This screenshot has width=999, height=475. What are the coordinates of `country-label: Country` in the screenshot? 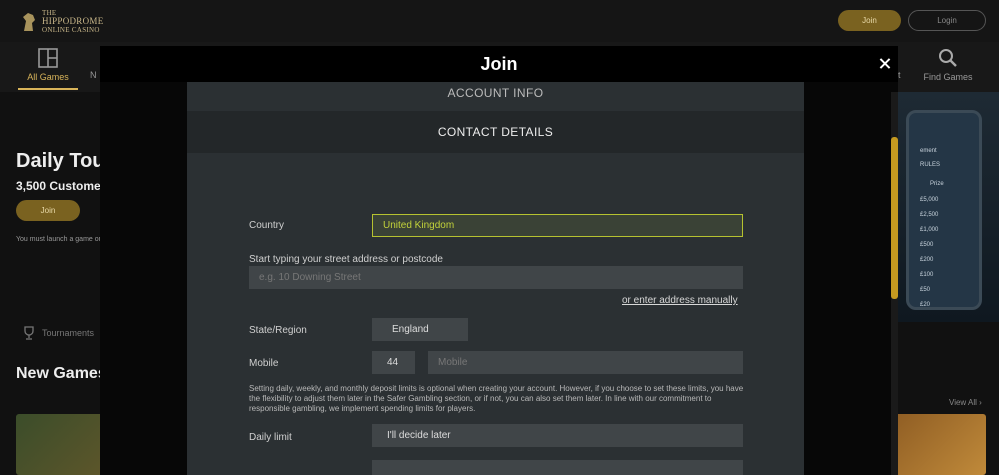 It's located at (267, 225).